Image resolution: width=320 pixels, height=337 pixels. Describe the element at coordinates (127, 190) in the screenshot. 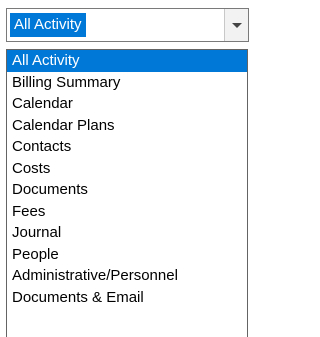

I see `option-documents: Documents` at that location.